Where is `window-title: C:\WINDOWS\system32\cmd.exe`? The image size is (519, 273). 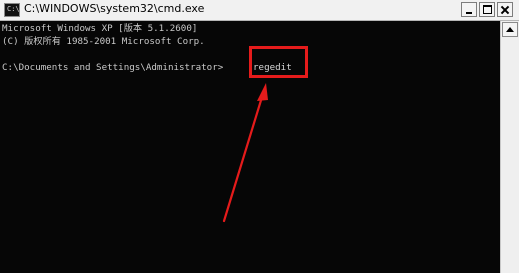
window-title: C:\WINDOWS\system32\cmd.exe is located at coordinates (114, 8).